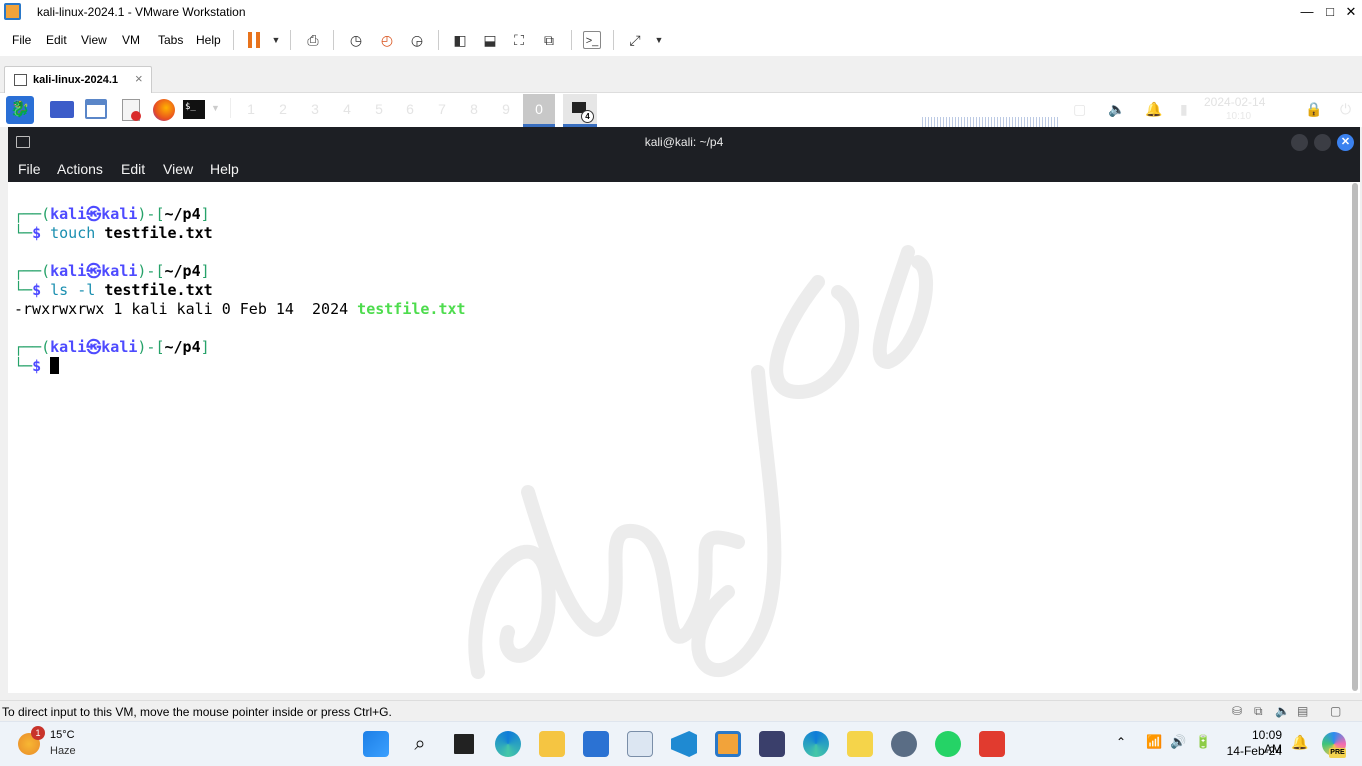  I want to click on workspace-8: 8, so click(474, 110).